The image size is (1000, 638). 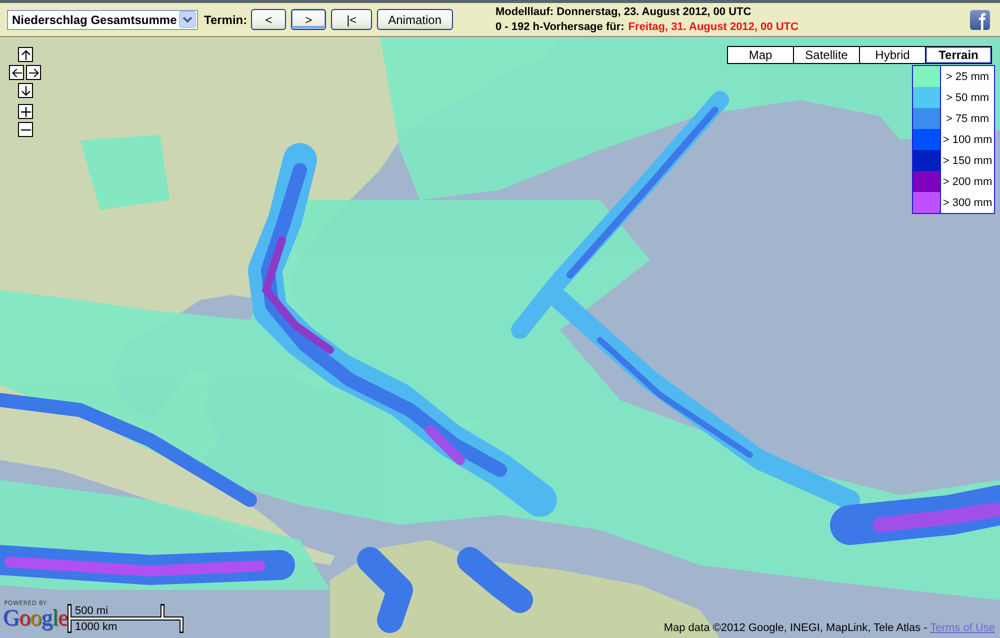 I want to click on next-button: >, so click(x=308, y=19).